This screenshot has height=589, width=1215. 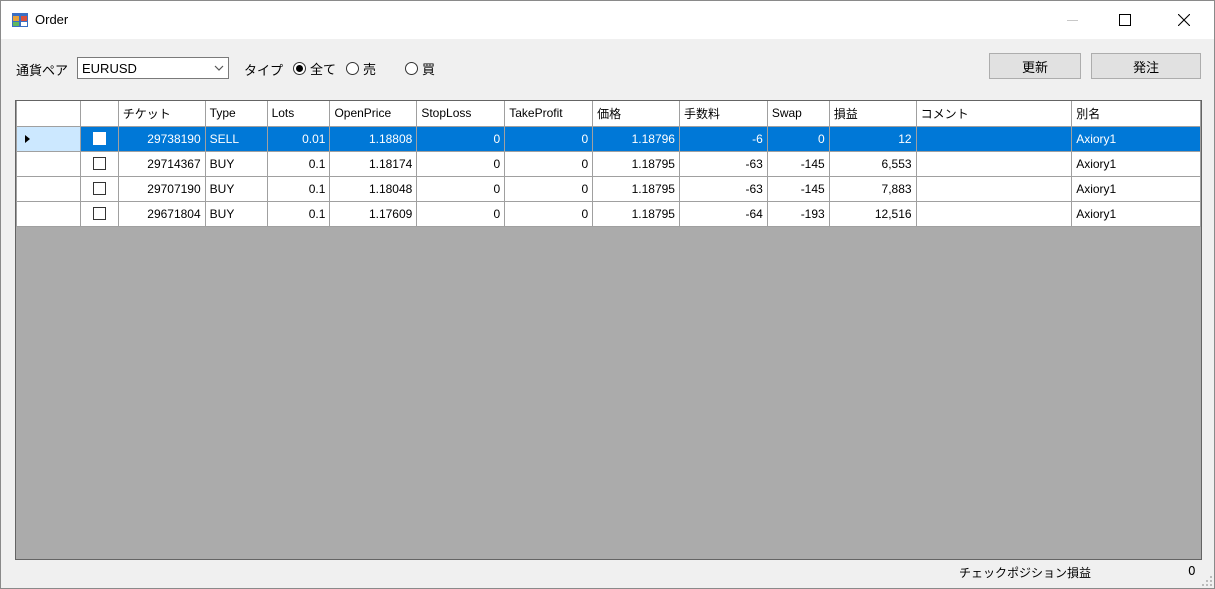 What do you see at coordinates (607, 20) in the screenshot?
I see `title-bar: Order` at bounding box center [607, 20].